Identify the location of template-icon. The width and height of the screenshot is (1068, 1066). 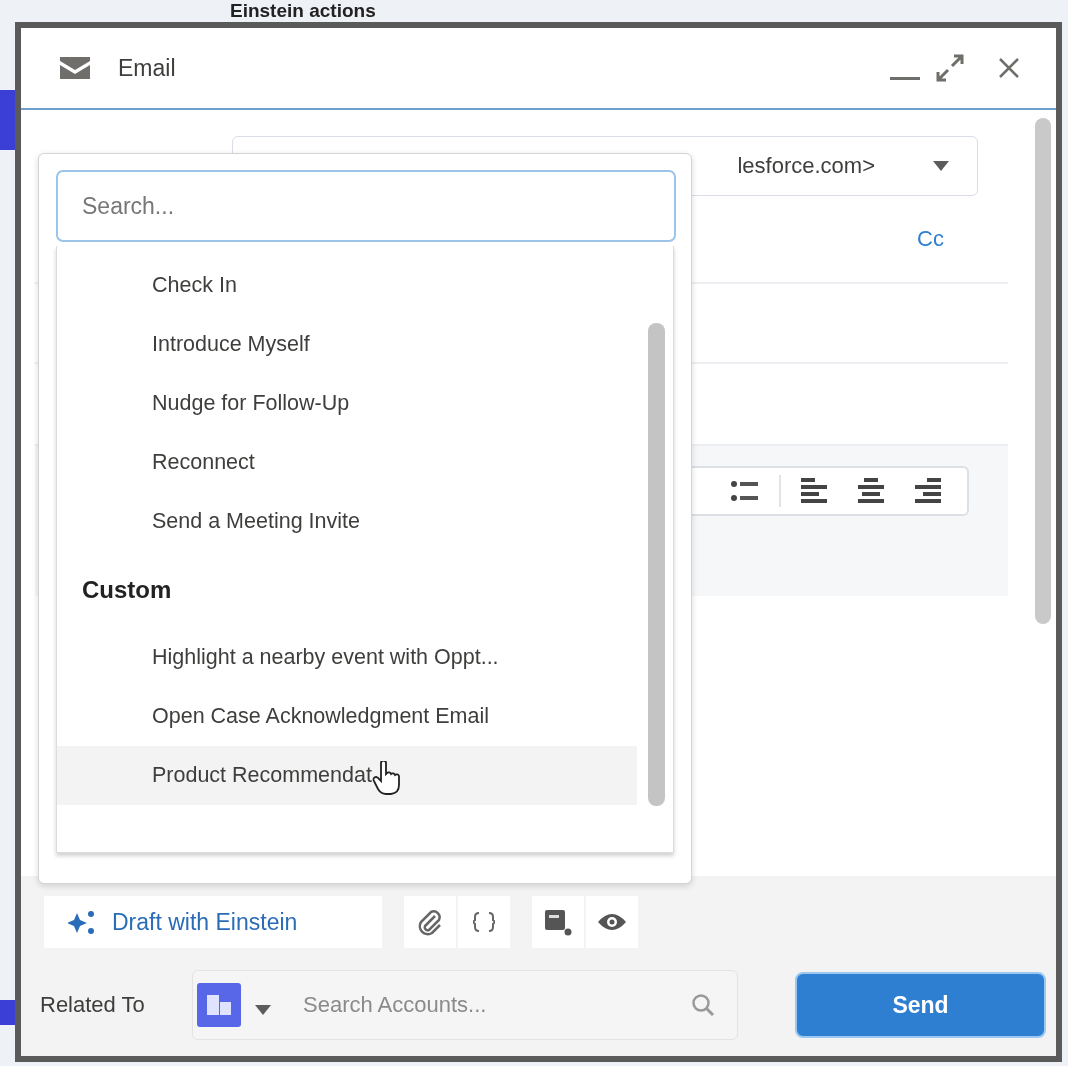
(558, 922).